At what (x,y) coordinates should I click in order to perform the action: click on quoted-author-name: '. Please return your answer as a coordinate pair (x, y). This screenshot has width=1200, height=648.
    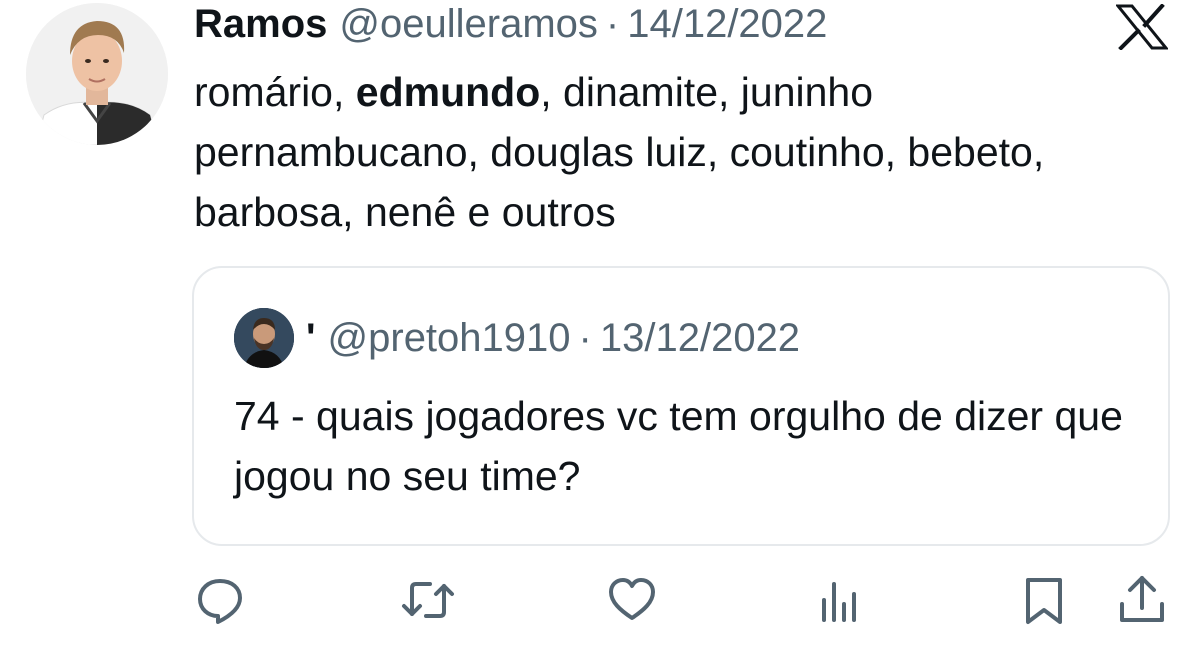
    Looking at the image, I should click on (311, 338).